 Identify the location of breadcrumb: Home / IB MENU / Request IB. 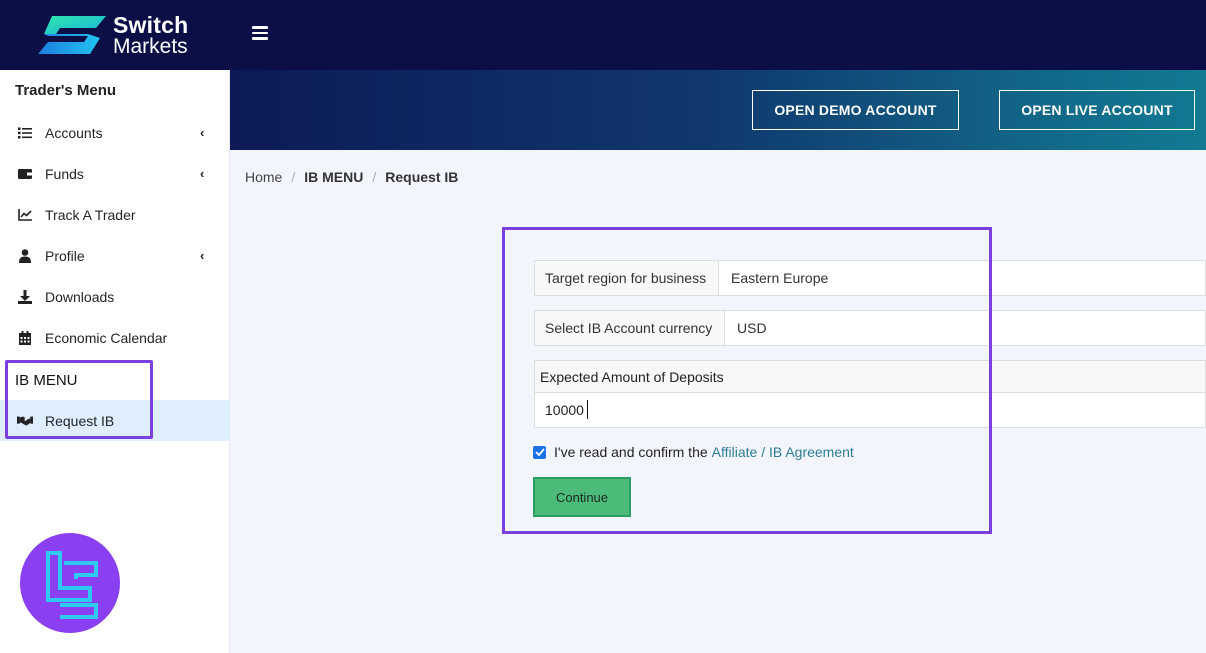
(351, 177).